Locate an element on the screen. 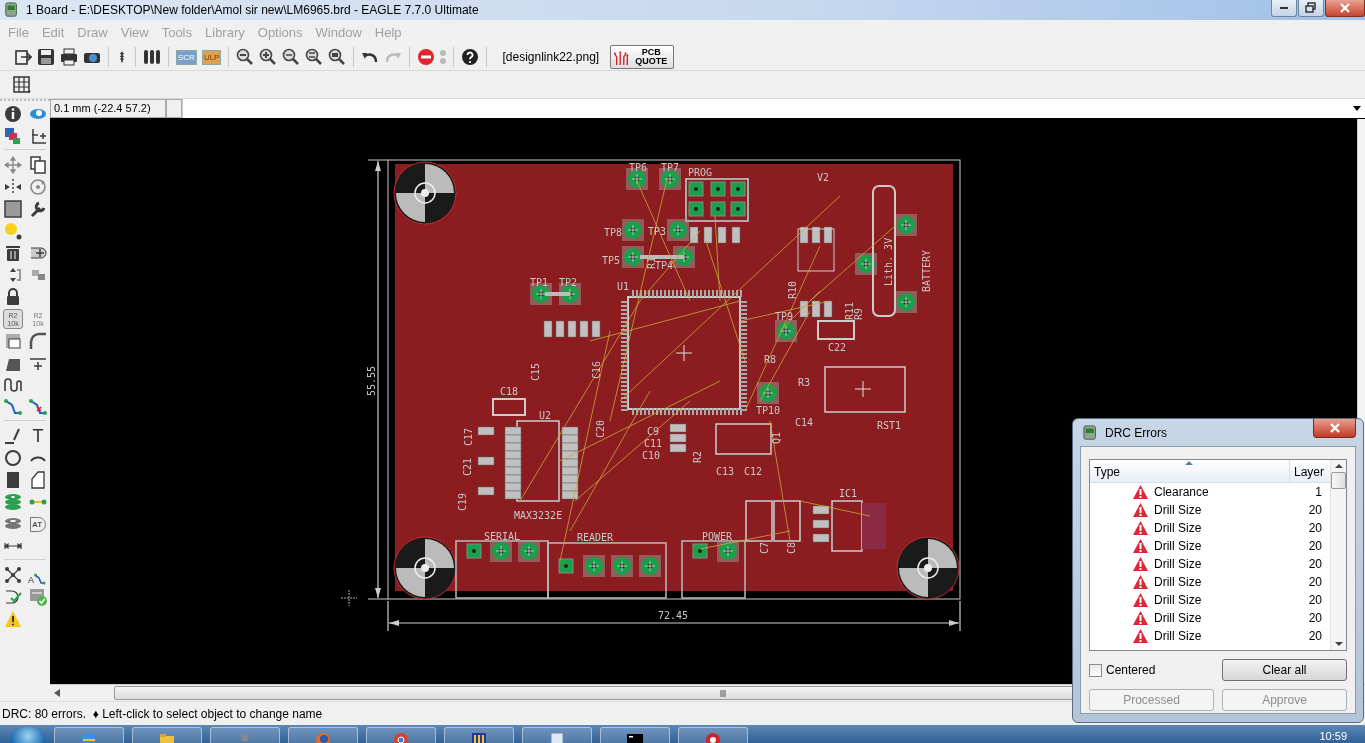  dialog-button: Clear all is located at coordinates (1284, 670).